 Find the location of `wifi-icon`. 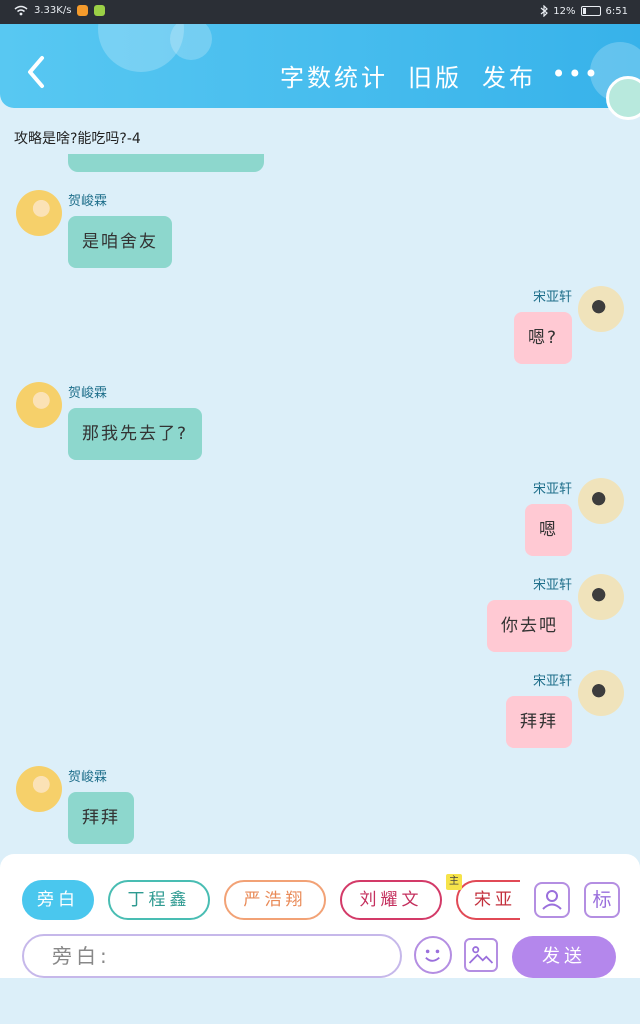

wifi-icon is located at coordinates (21, 10).